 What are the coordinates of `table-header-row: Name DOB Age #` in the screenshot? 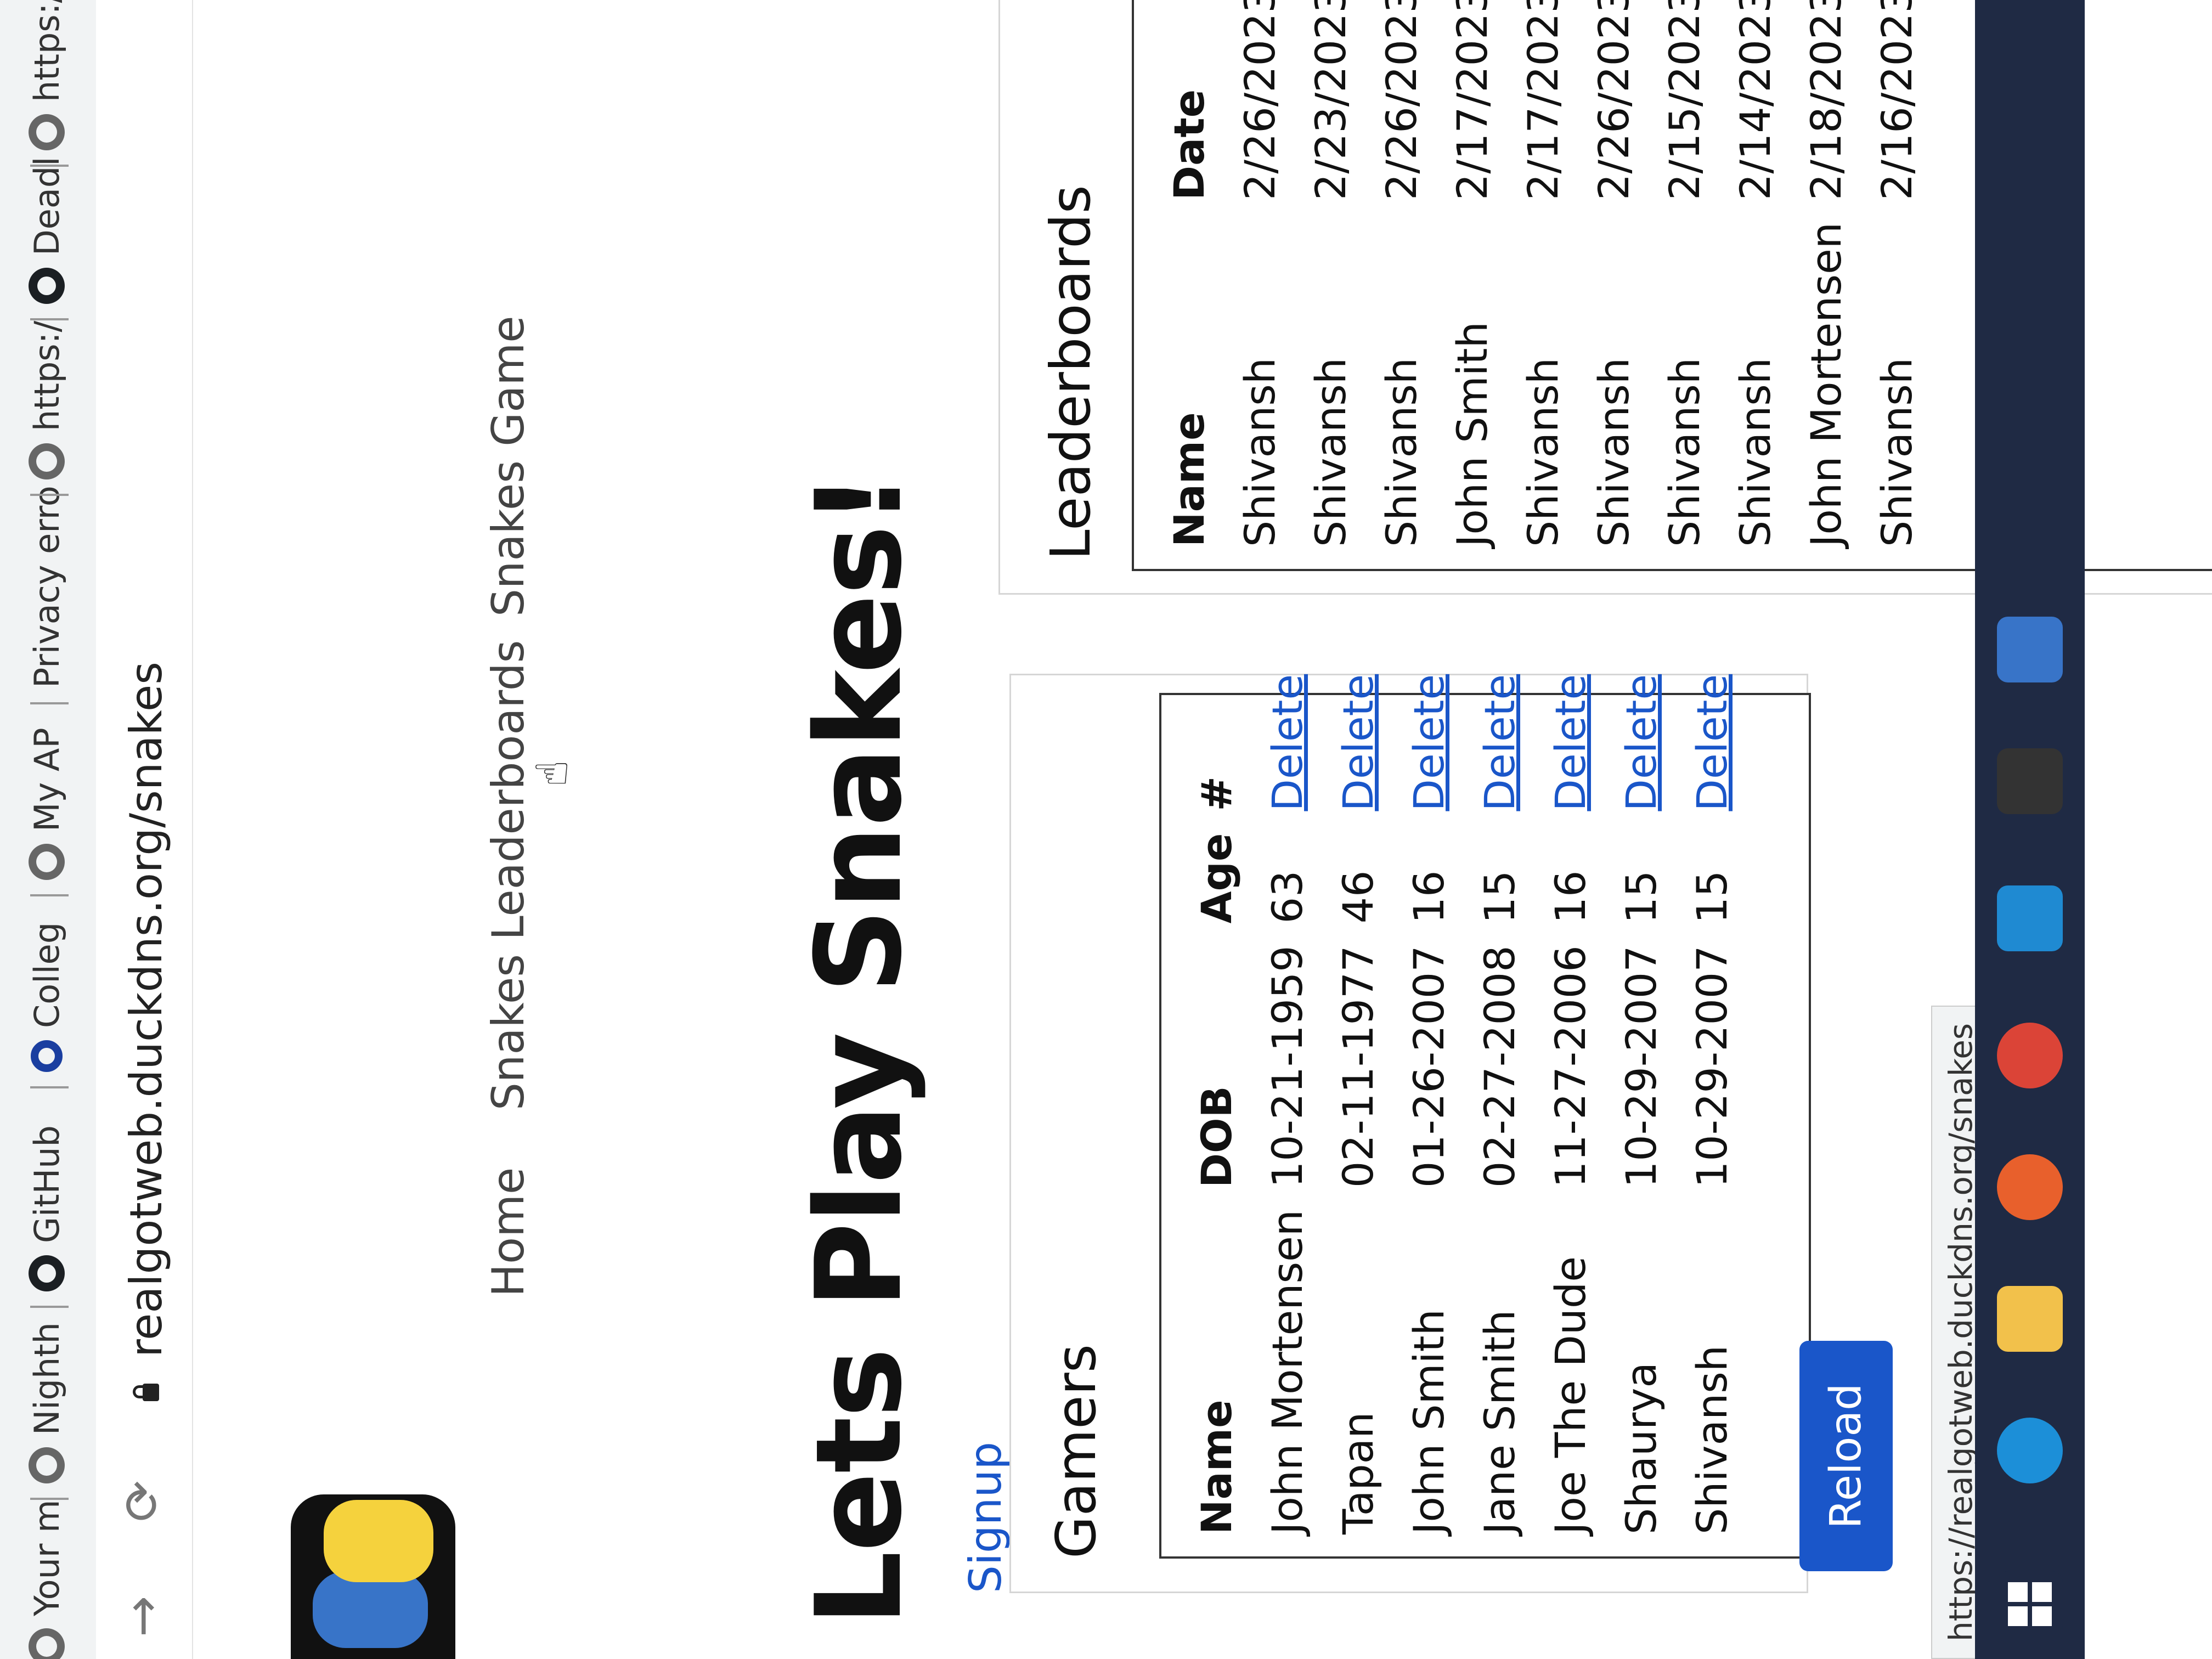 It's located at (1212, 1093).